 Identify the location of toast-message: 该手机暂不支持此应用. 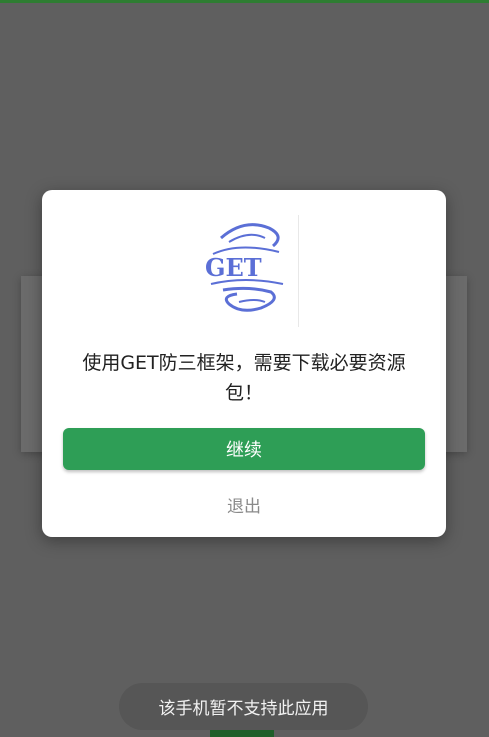
(243, 706).